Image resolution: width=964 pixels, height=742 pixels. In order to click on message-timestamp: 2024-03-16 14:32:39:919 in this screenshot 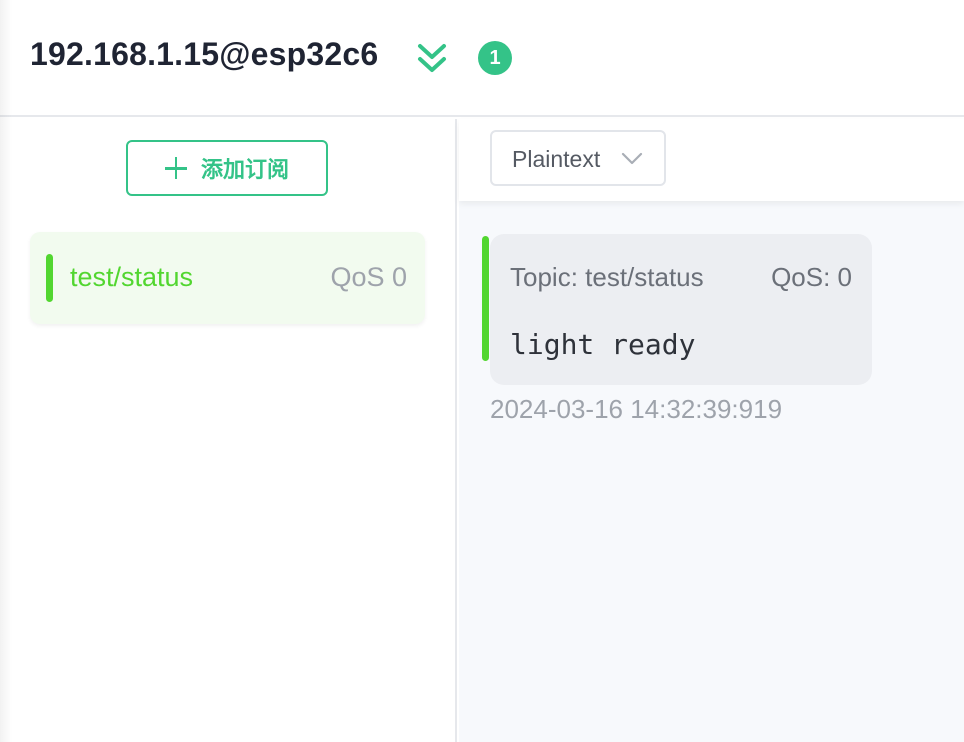, I will do `click(636, 409)`.